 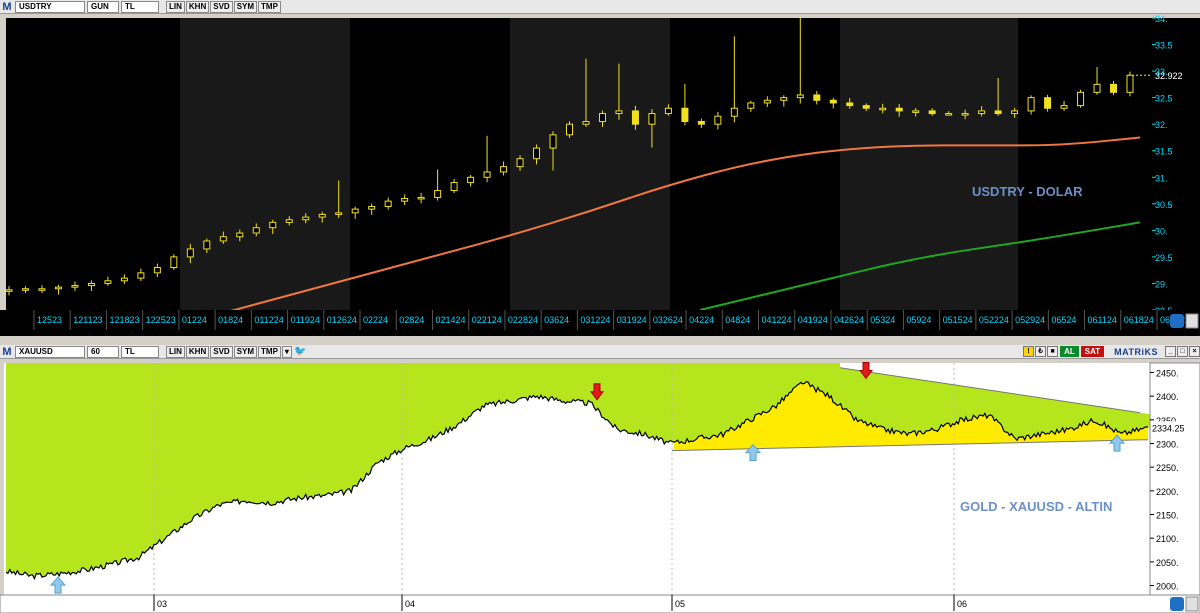 What do you see at coordinates (50, 351) in the screenshot?
I see `symbol-input: XAUUSD` at bounding box center [50, 351].